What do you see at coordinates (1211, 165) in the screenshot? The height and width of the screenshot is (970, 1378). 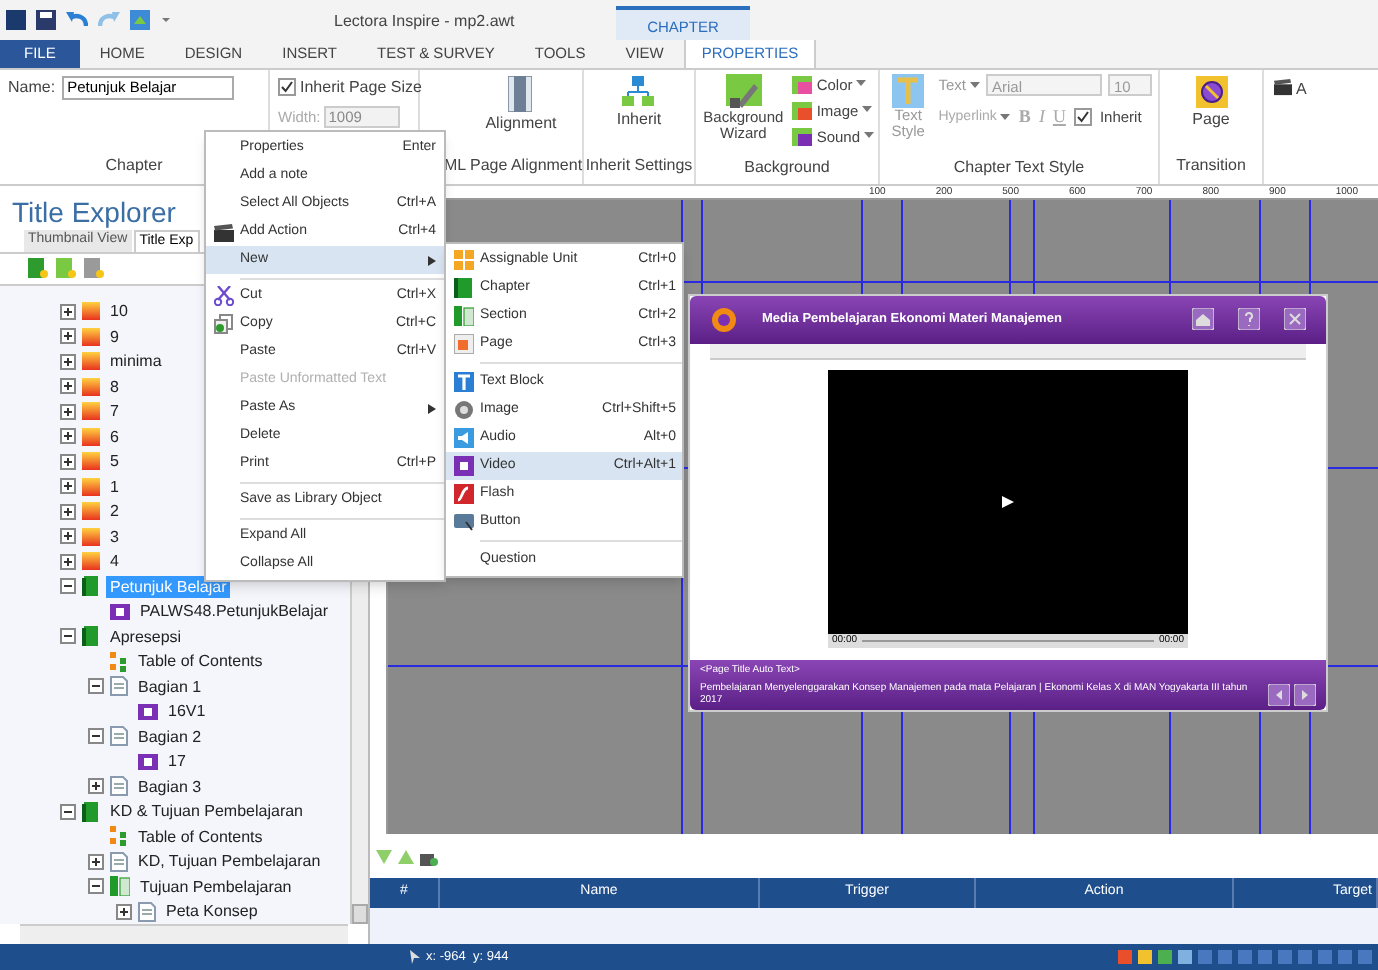 I see `group-label: Transition` at bounding box center [1211, 165].